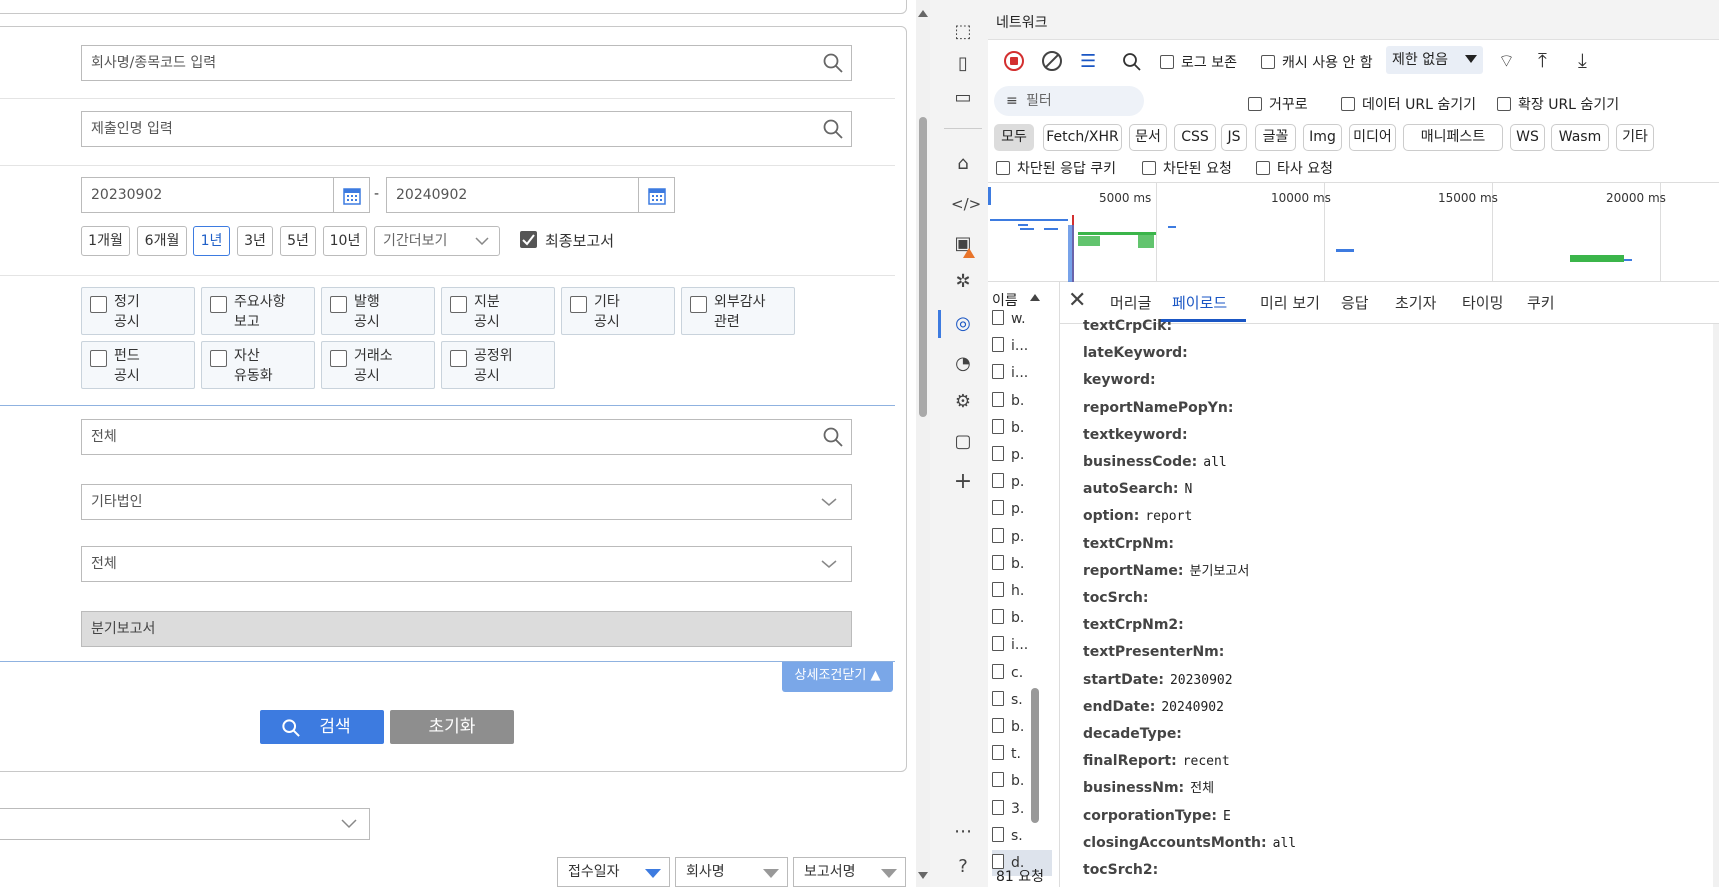 This screenshot has height=887, width=1719. Describe the element at coordinates (1353, 232) in the screenshot. I see `timeline-overview: 5000 ms 10000 ms 15000 ms 20000 ms` at that location.